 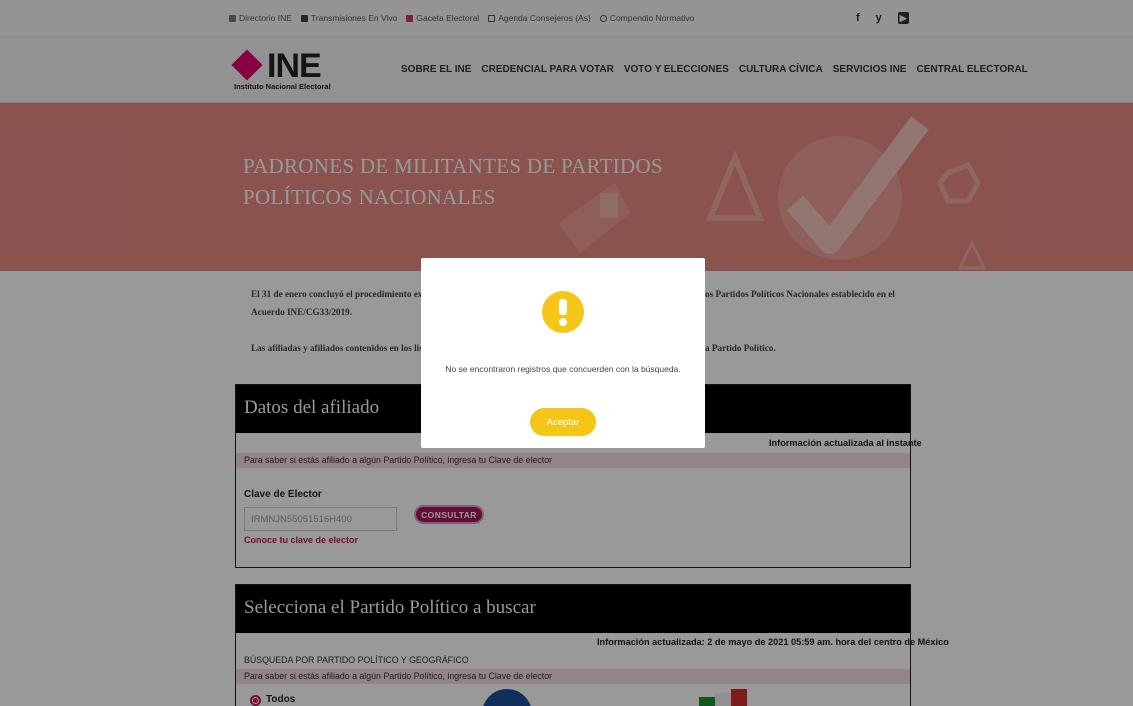 What do you see at coordinates (563, 312) in the screenshot?
I see `warning-icon` at bounding box center [563, 312].